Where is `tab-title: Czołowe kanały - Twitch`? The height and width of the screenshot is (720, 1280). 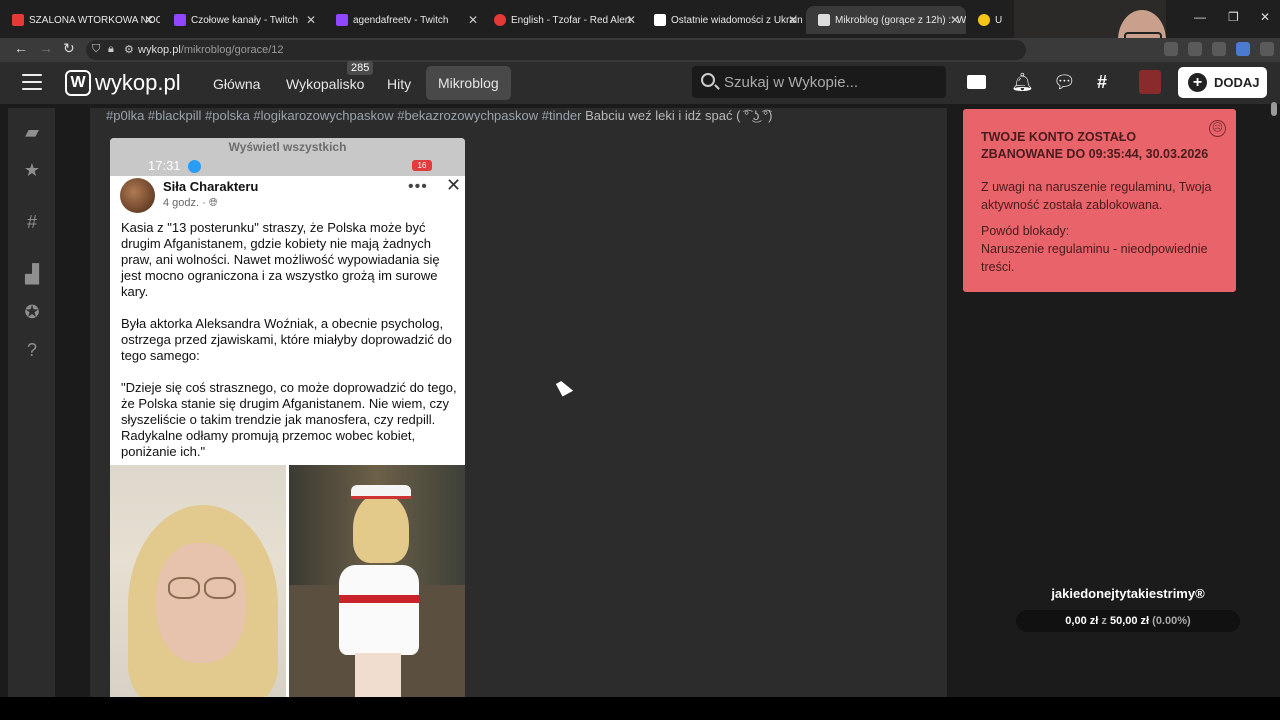 tab-title: Czołowe kanały - Twitch is located at coordinates (245, 20).